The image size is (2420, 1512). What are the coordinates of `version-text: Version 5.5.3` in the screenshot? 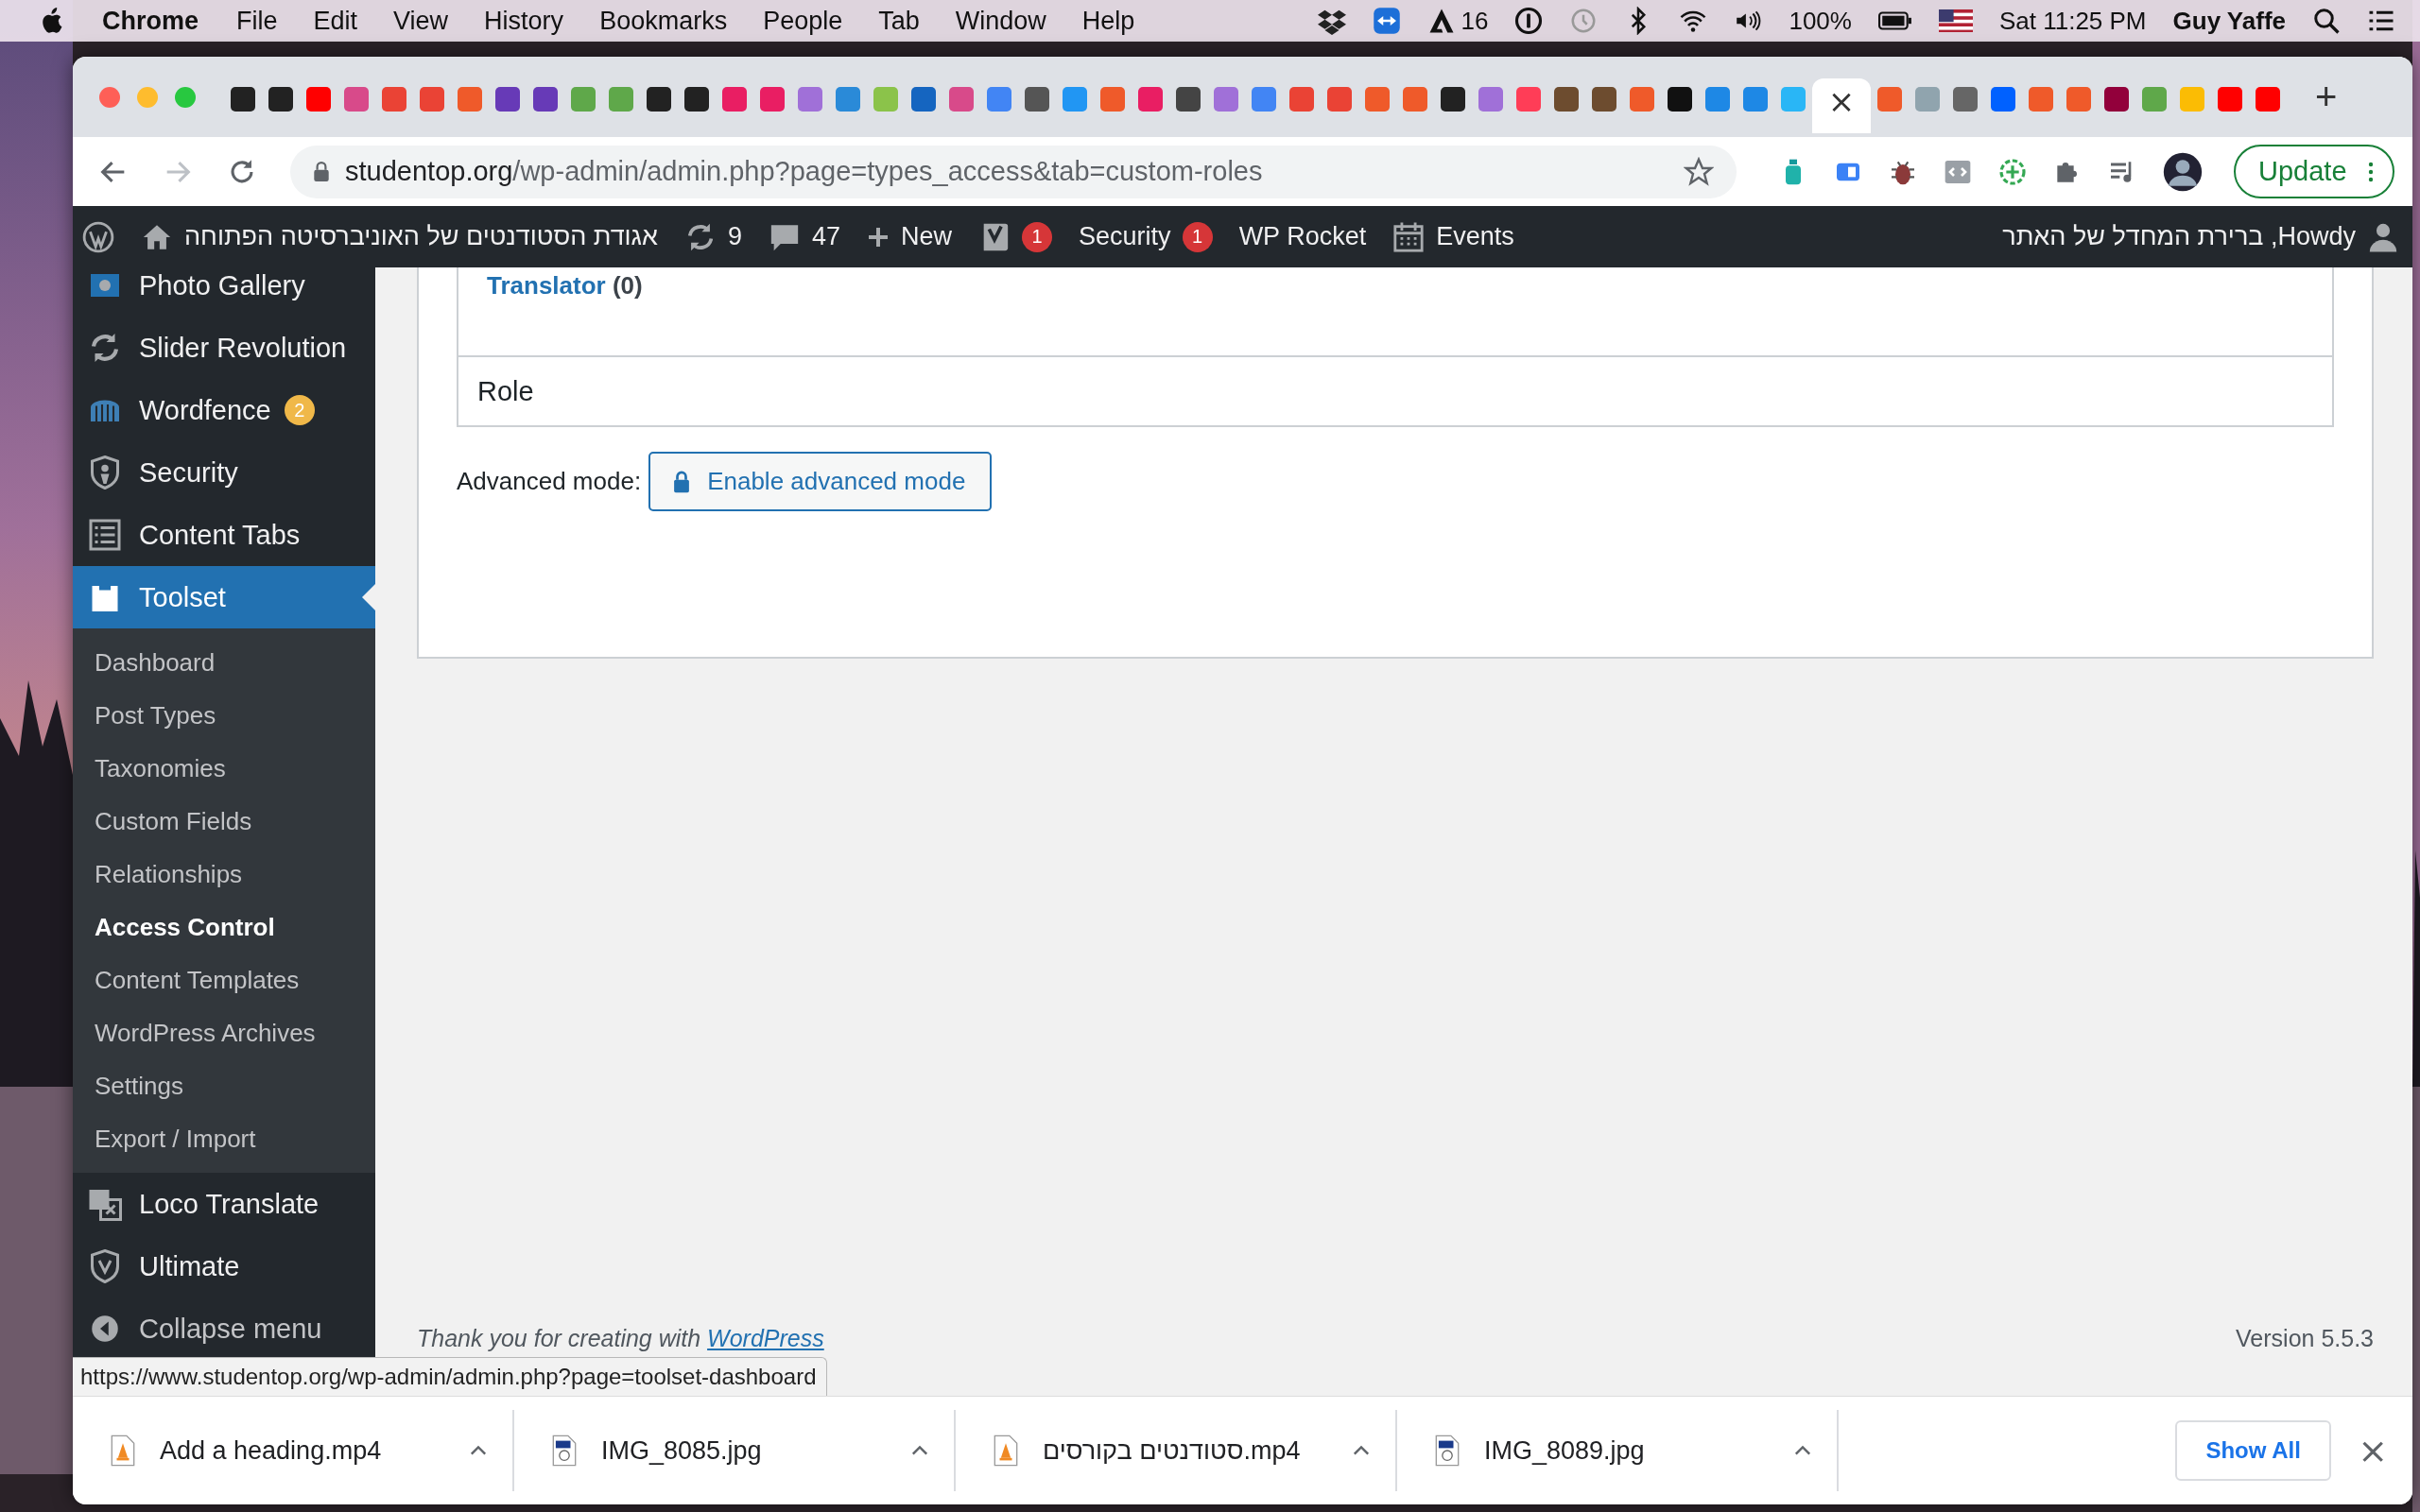 It's located at (2305, 1338).